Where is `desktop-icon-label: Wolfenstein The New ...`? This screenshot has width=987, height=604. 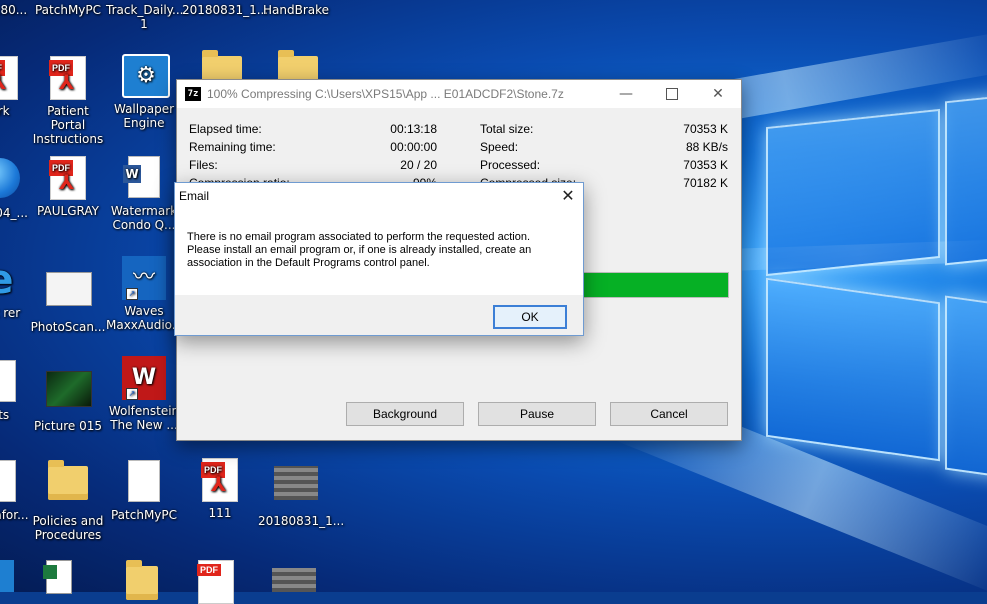
desktop-icon-label: Wolfenstein The New ... is located at coordinates (144, 418).